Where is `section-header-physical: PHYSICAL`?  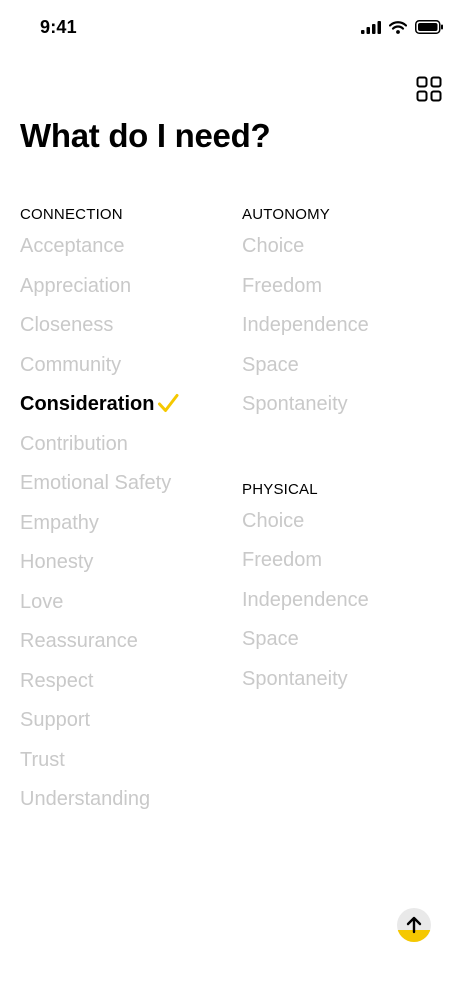 section-header-physical: PHYSICAL is located at coordinates (280, 489).